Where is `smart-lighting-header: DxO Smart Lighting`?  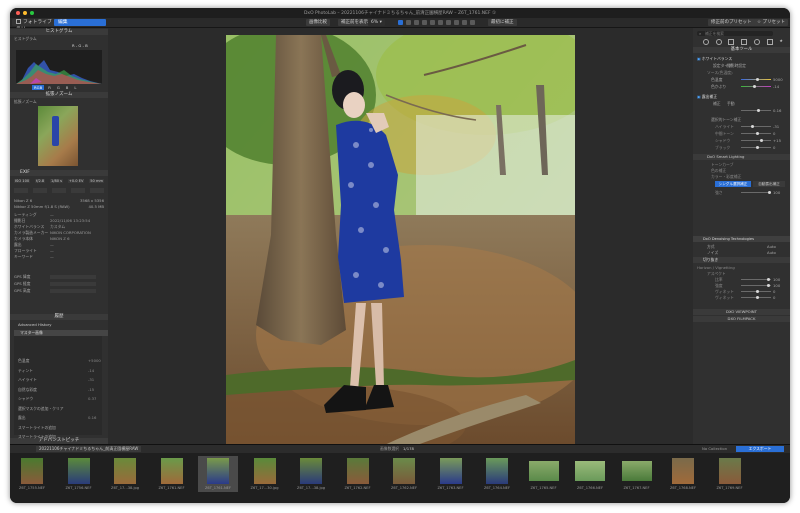
smart-lighting-header: DxO Smart Lighting is located at coordinates (741, 157).